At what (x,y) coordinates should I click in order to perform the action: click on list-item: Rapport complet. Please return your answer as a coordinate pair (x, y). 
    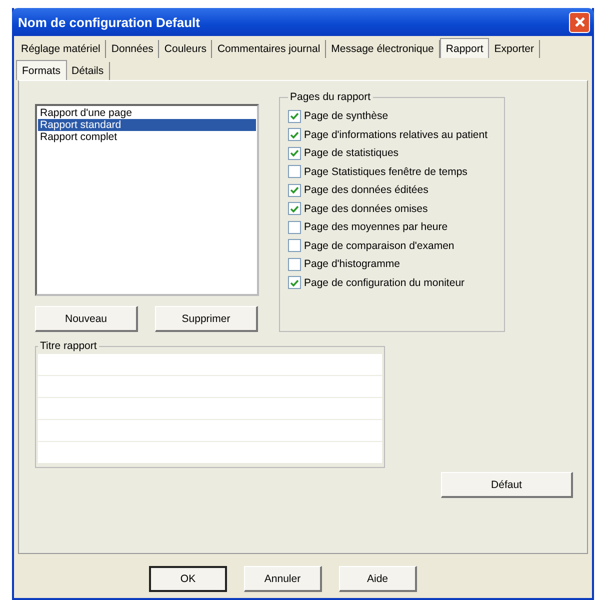
    Looking at the image, I should click on (147, 137).